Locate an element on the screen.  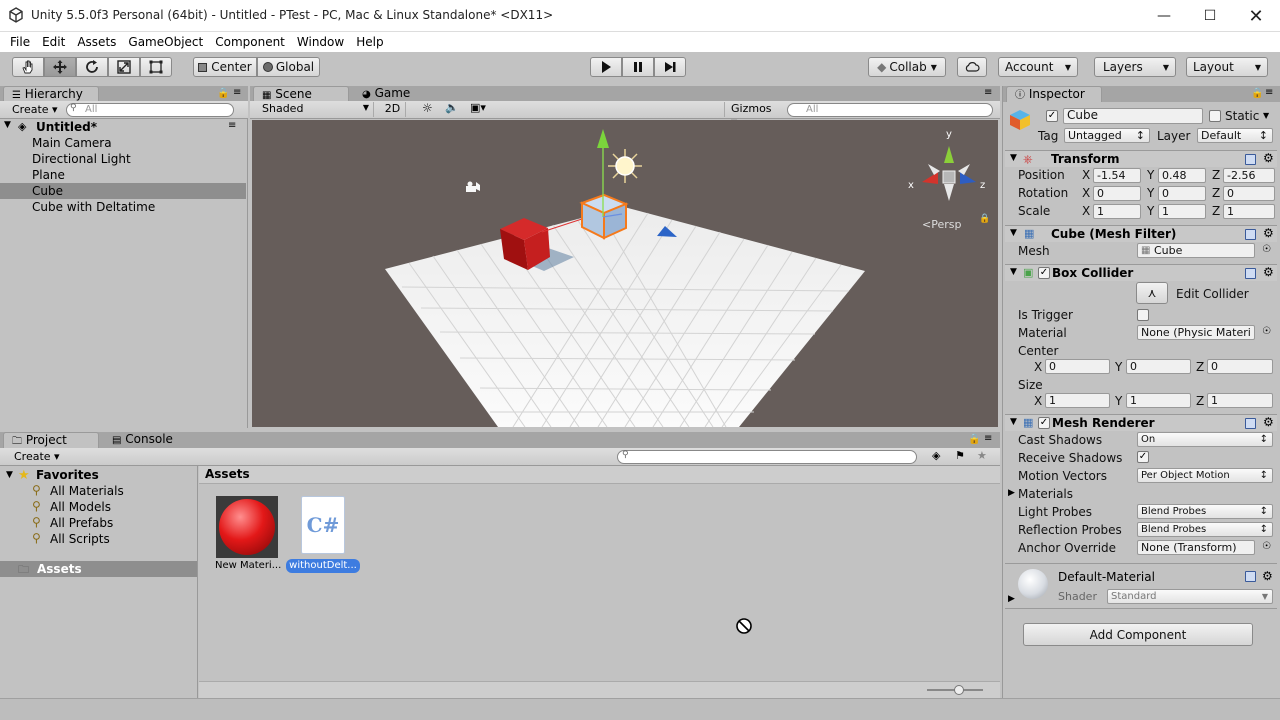
menu-assets: Assets is located at coordinates (96, 42).